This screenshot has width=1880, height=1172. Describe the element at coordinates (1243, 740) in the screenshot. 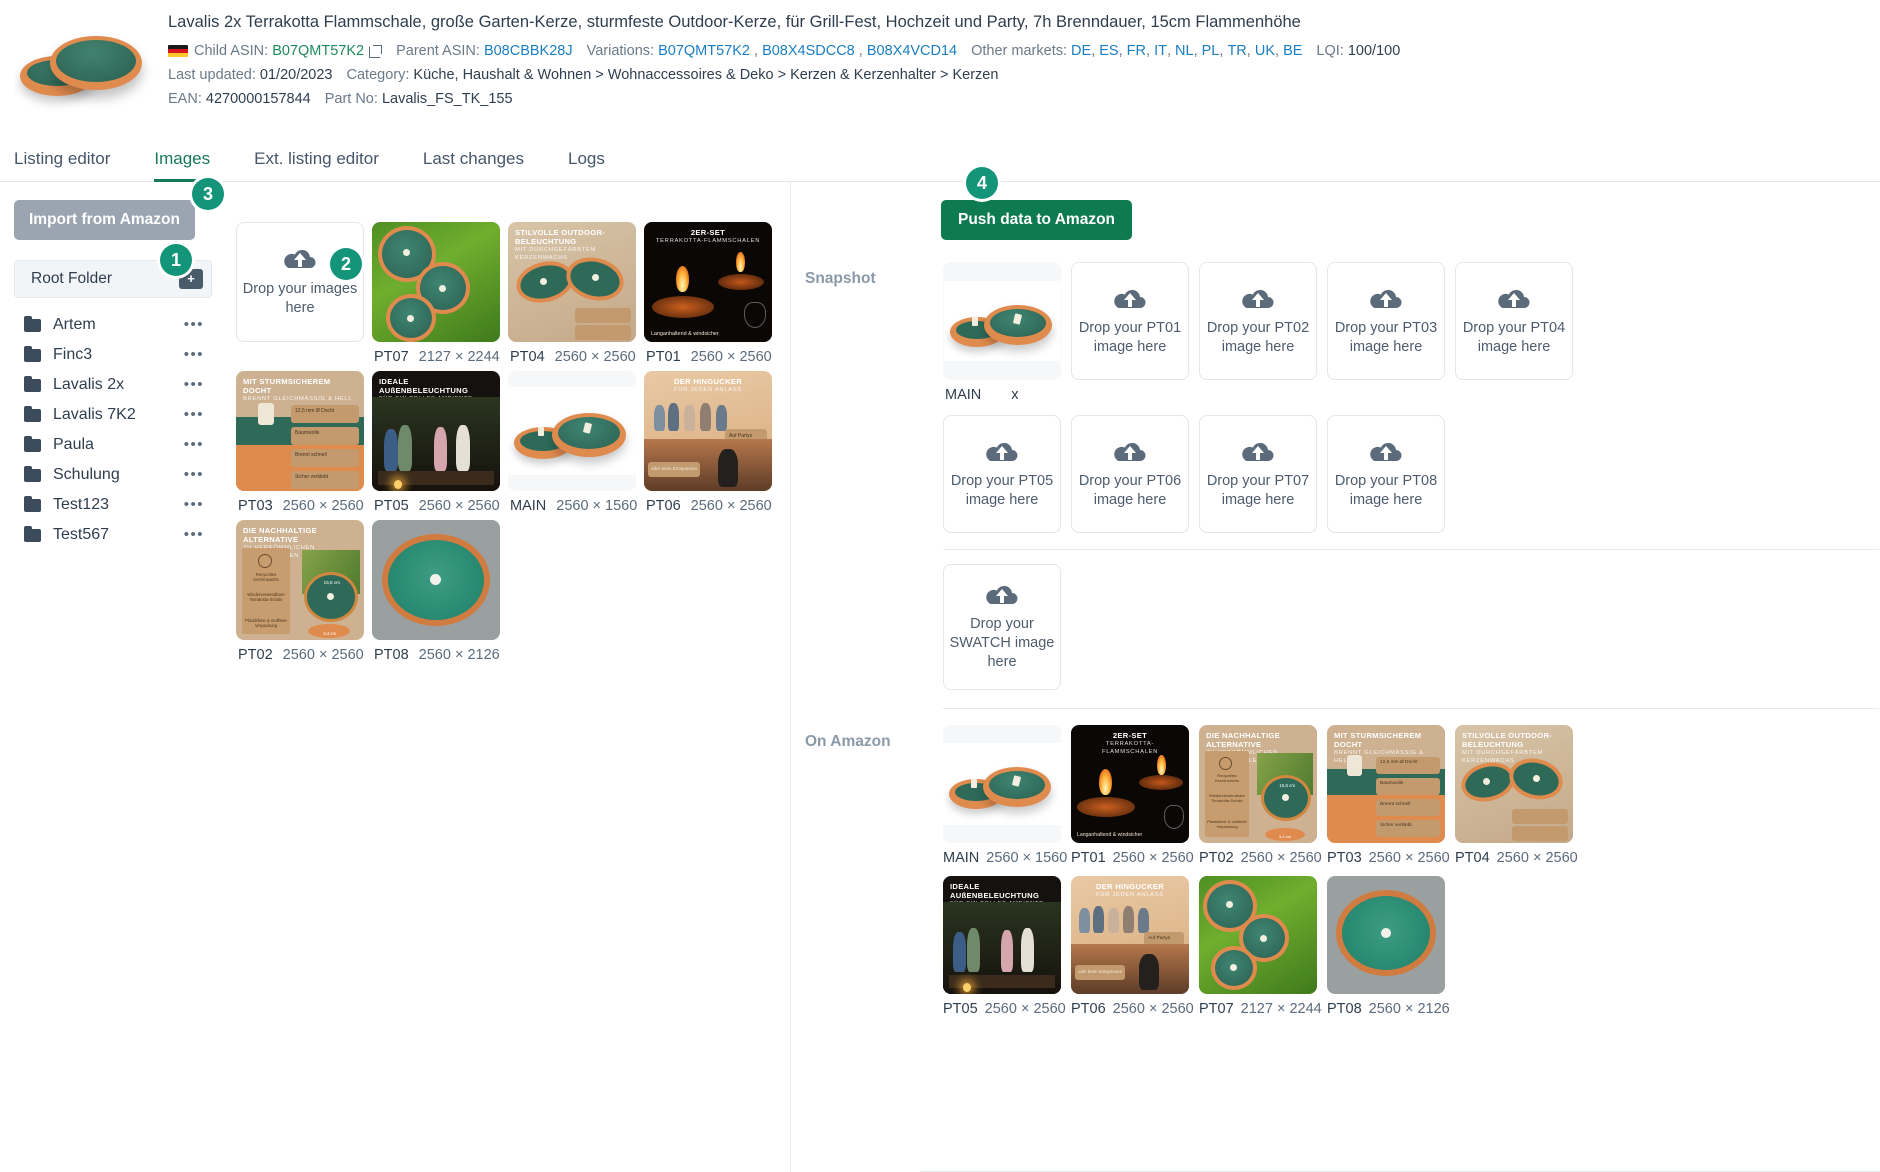

I see `art-headline: DIE NACHHALTIGE ALTERNATIVE` at that location.